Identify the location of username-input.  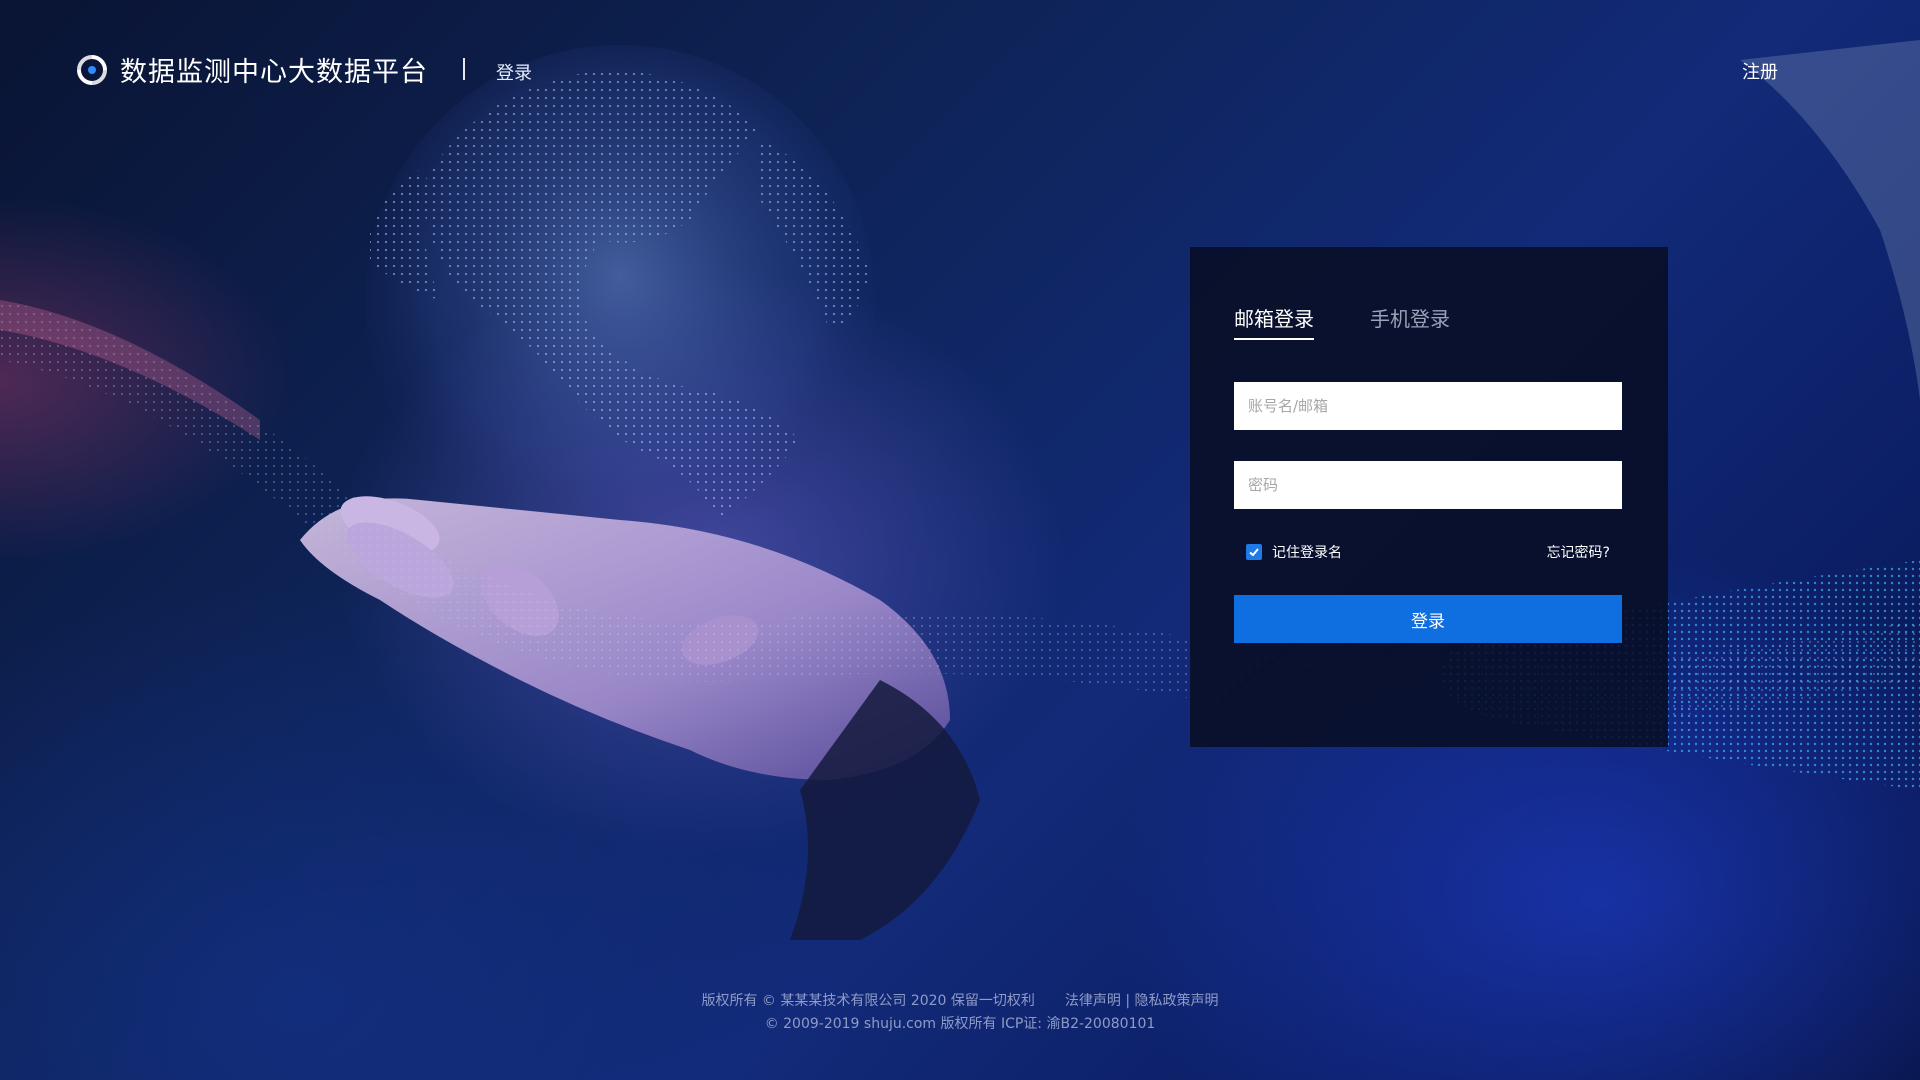
(1428, 406).